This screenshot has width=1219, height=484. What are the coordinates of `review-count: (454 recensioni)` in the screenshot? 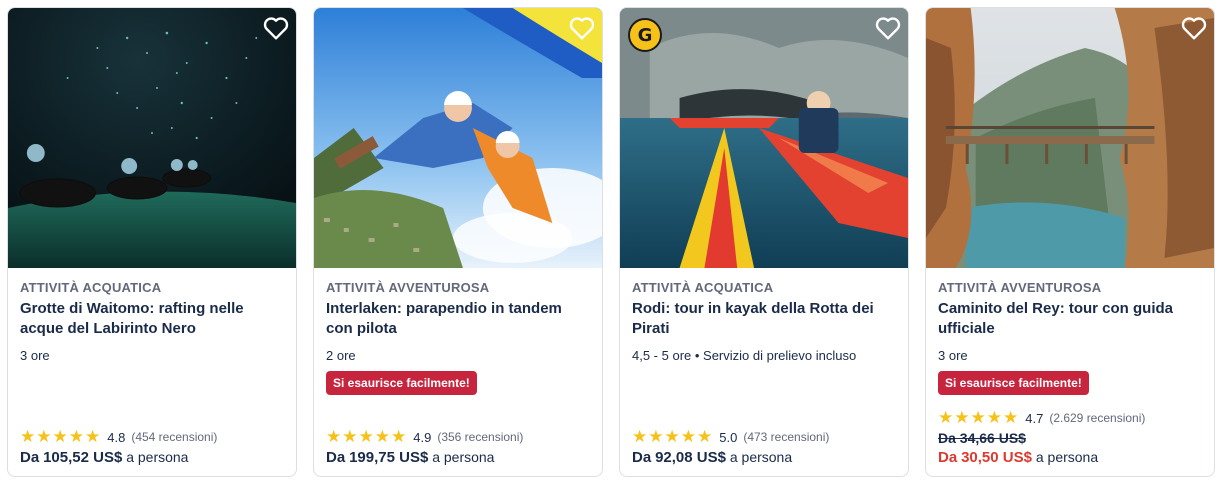 It's located at (174, 437).